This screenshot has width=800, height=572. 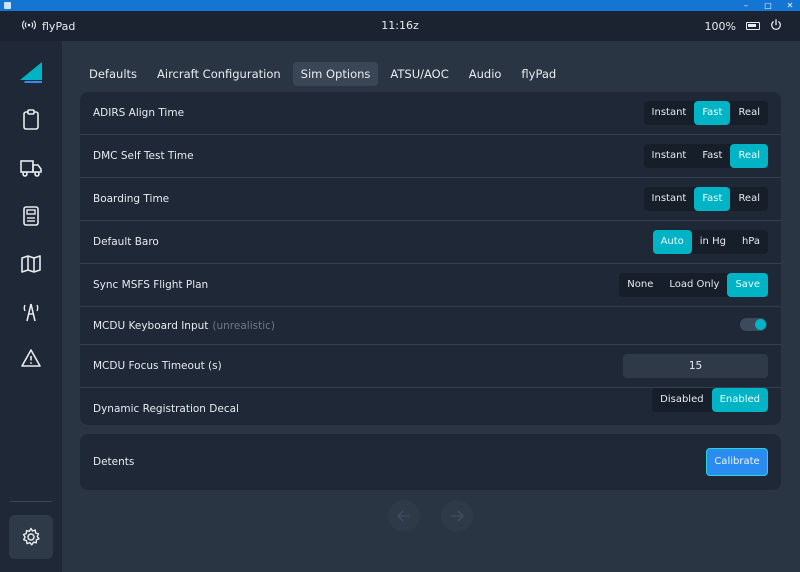 I want to click on truck-icon, so click(x=31, y=168).